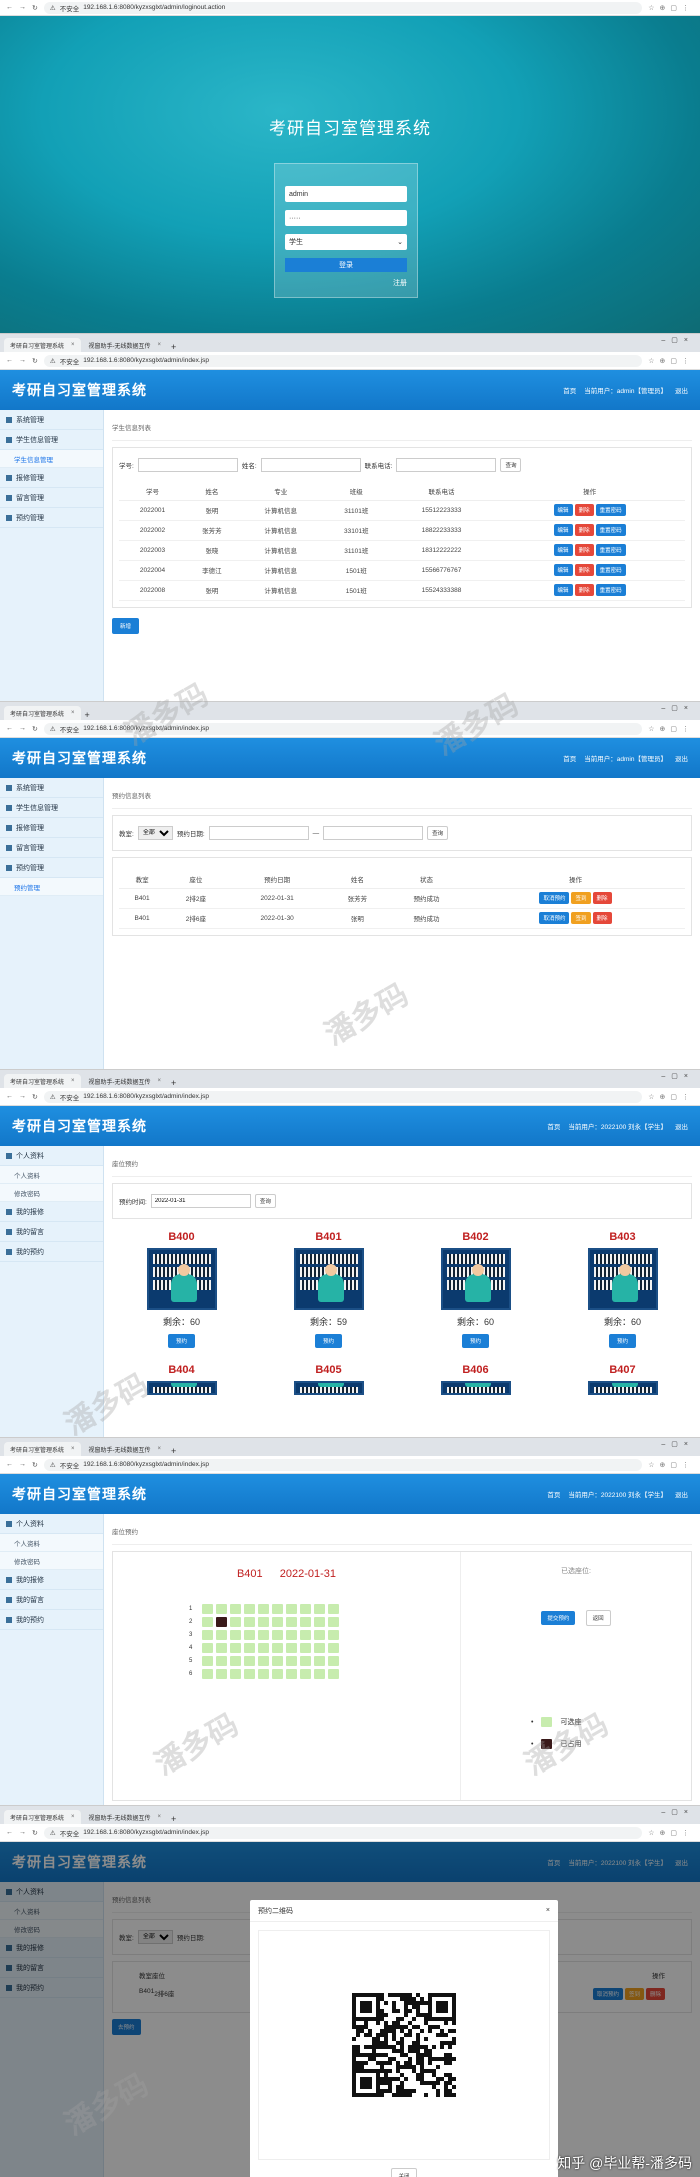 This screenshot has height=2177, width=700. I want to click on role-select: 学生 ⌄, so click(346, 242).